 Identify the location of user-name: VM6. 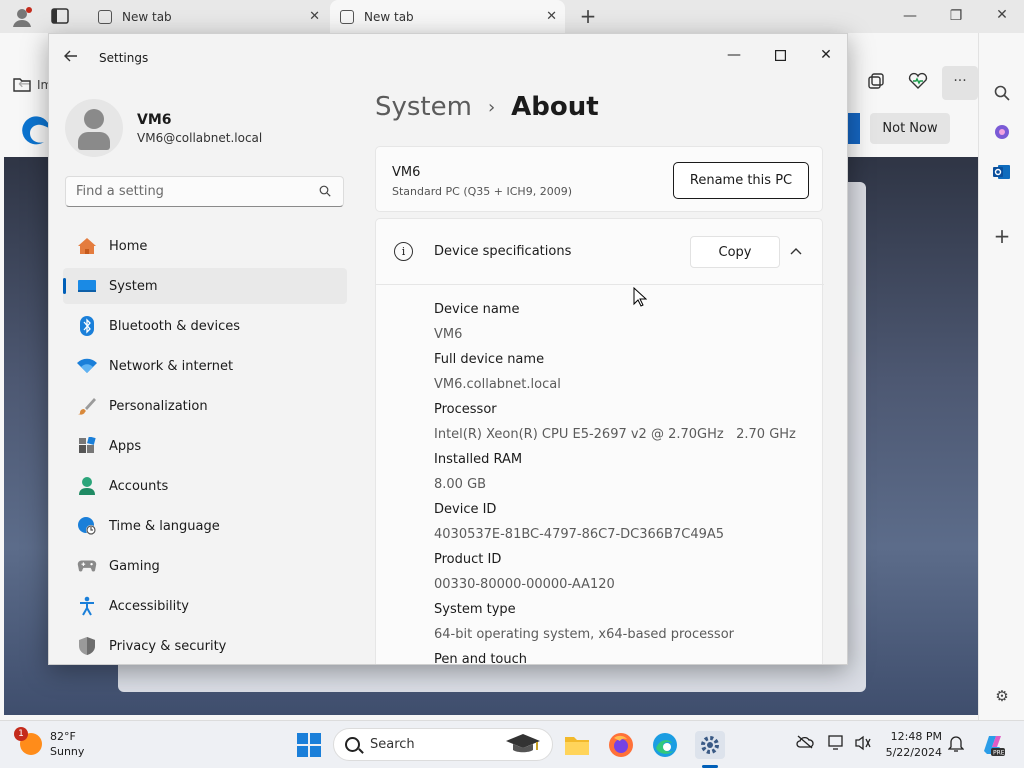
(154, 119).